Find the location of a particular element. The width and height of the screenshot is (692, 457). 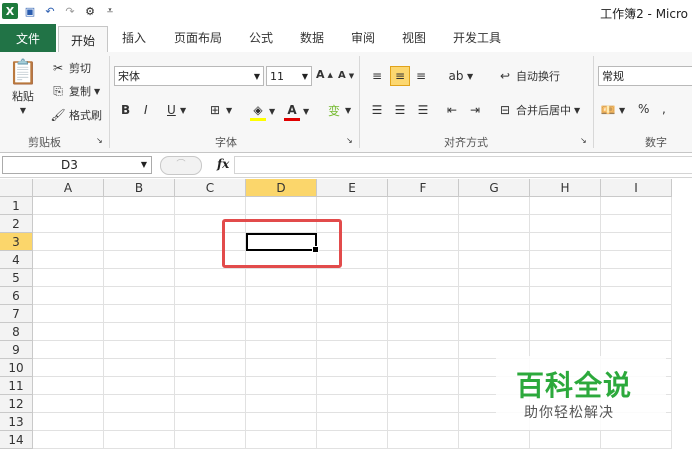

column-header-c: C is located at coordinates (210, 188).